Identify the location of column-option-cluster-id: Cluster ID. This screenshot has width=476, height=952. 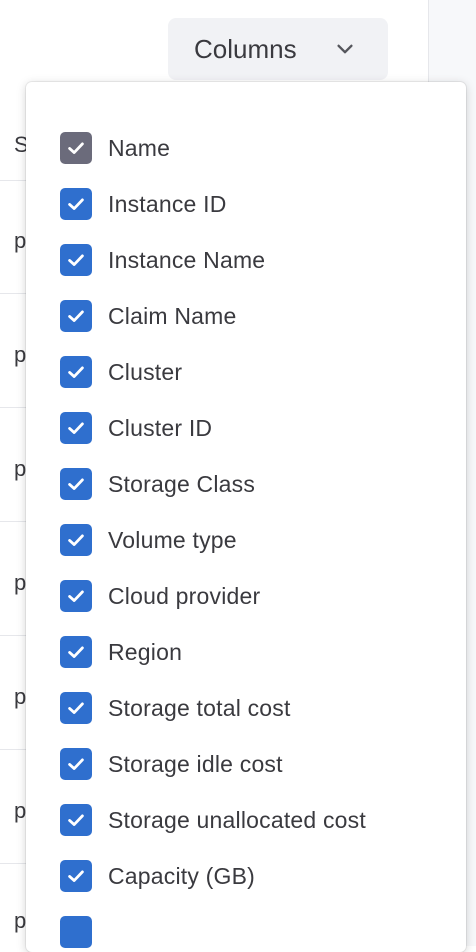
(136, 428).